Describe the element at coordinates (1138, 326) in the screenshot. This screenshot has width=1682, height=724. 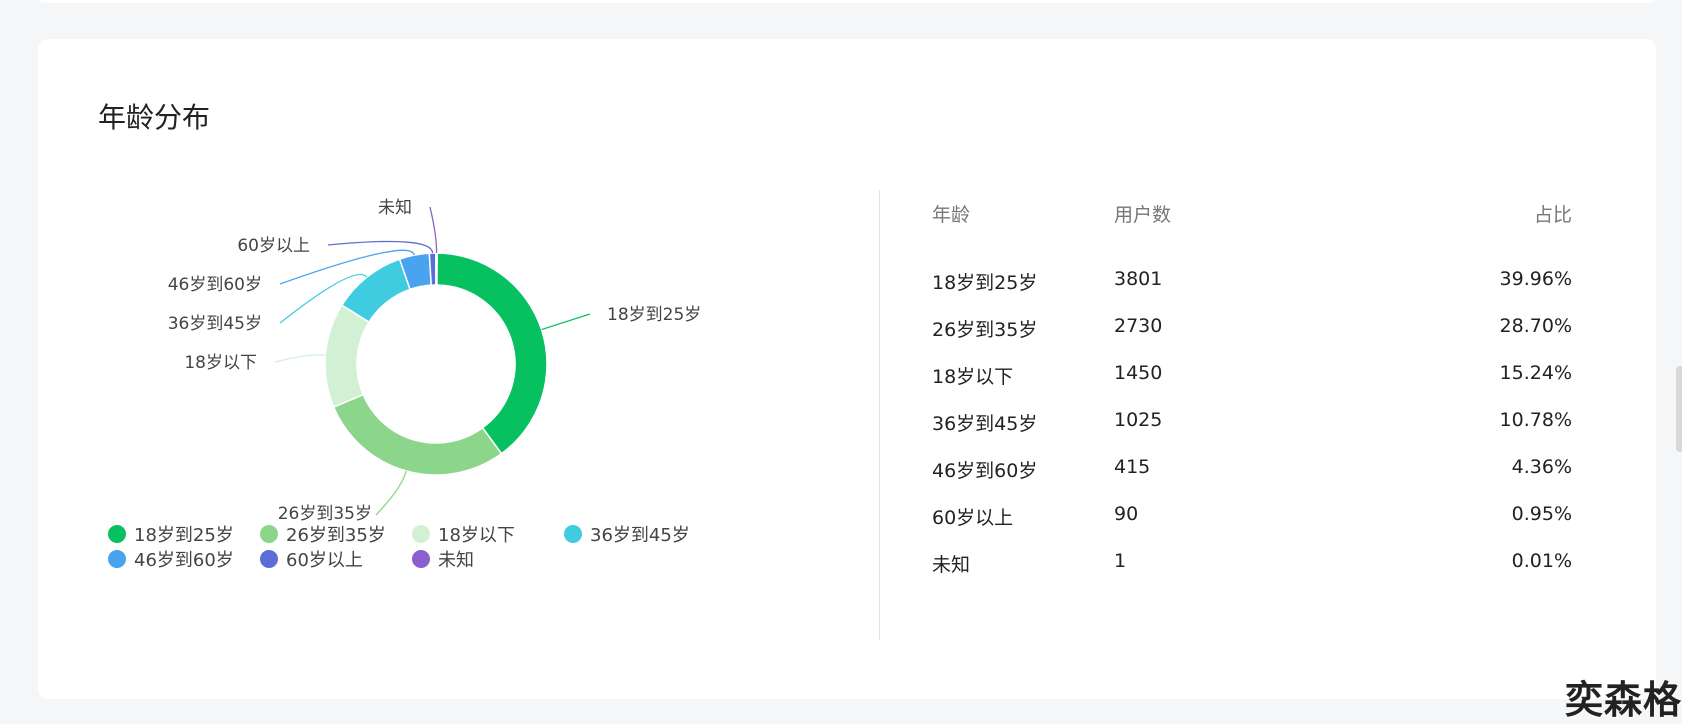
I see `cell-users: 2730` at that location.